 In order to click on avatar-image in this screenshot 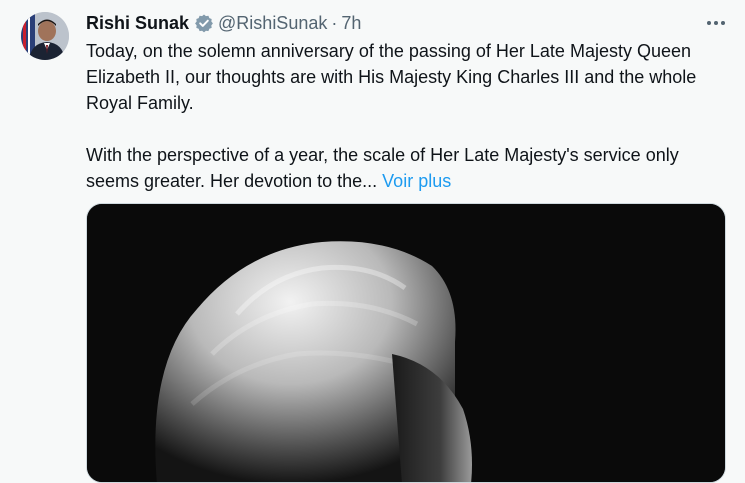, I will do `click(45, 36)`.